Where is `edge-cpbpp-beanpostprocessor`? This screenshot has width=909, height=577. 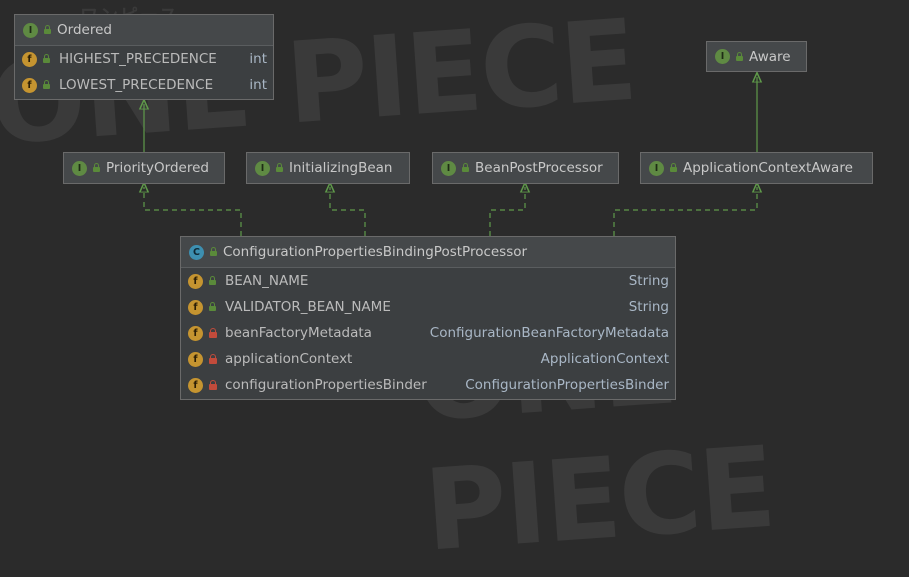 edge-cpbpp-beanpostprocessor is located at coordinates (507, 211).